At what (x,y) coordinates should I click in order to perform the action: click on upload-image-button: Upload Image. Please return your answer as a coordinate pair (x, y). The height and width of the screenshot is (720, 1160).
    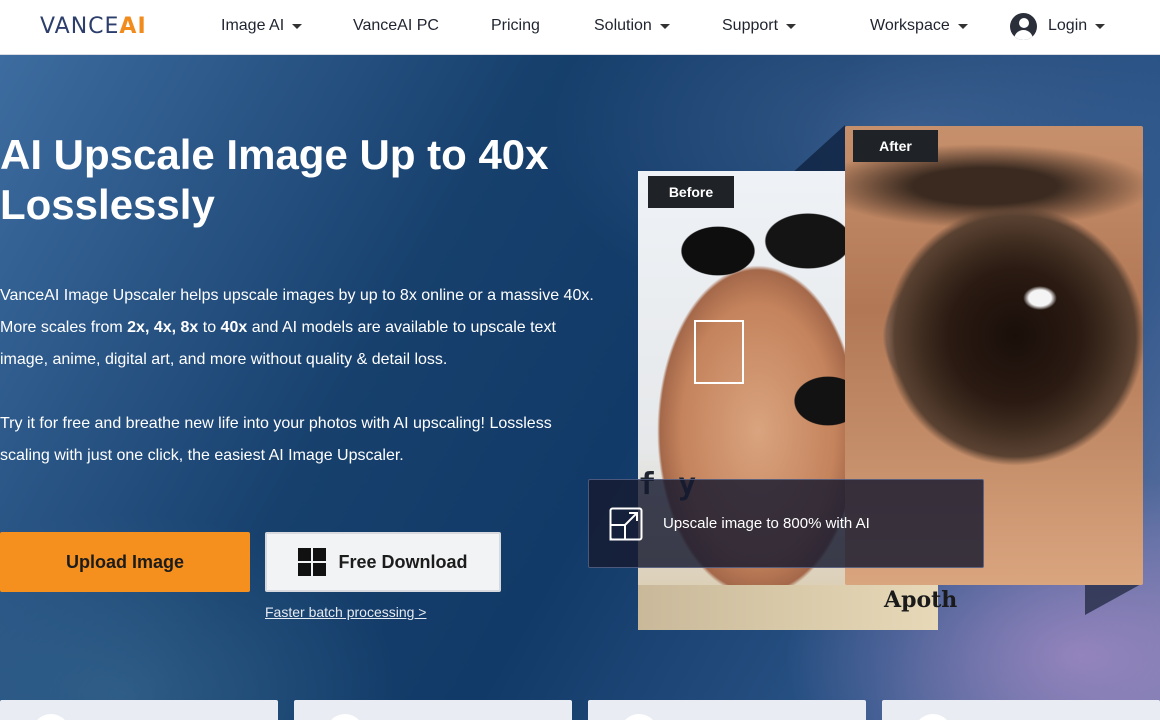
    Looking at the image, I should click on (125, 562).